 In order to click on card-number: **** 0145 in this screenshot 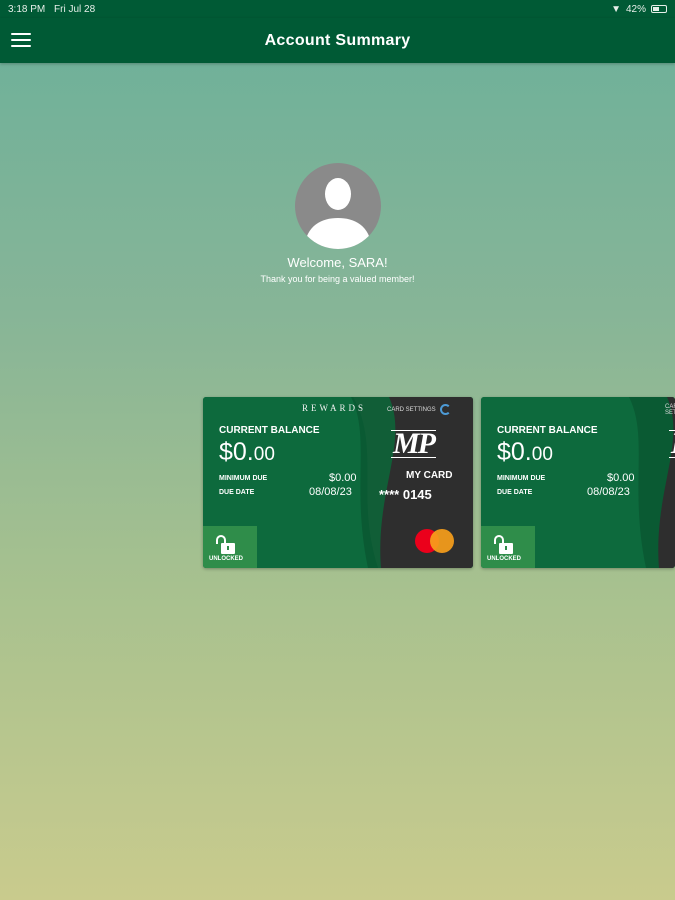, I will do `click(405, 494)`.